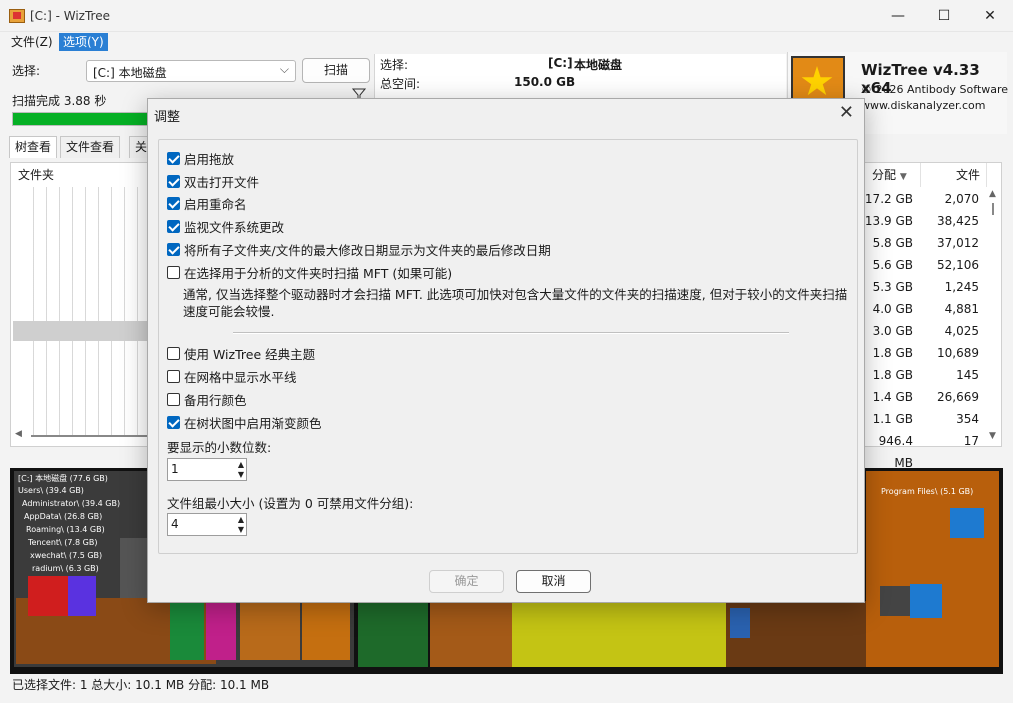  Describe the element at coordinates (993, 317) in the screenshot. I see `vertical-scrollbar: ▲ ▼` at that location.